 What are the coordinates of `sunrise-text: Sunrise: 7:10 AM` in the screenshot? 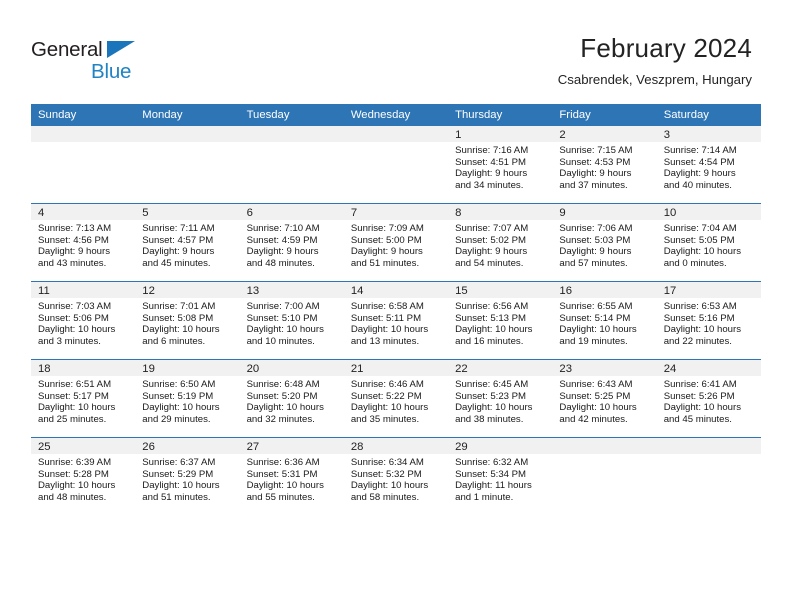 It's located at (283, 228).